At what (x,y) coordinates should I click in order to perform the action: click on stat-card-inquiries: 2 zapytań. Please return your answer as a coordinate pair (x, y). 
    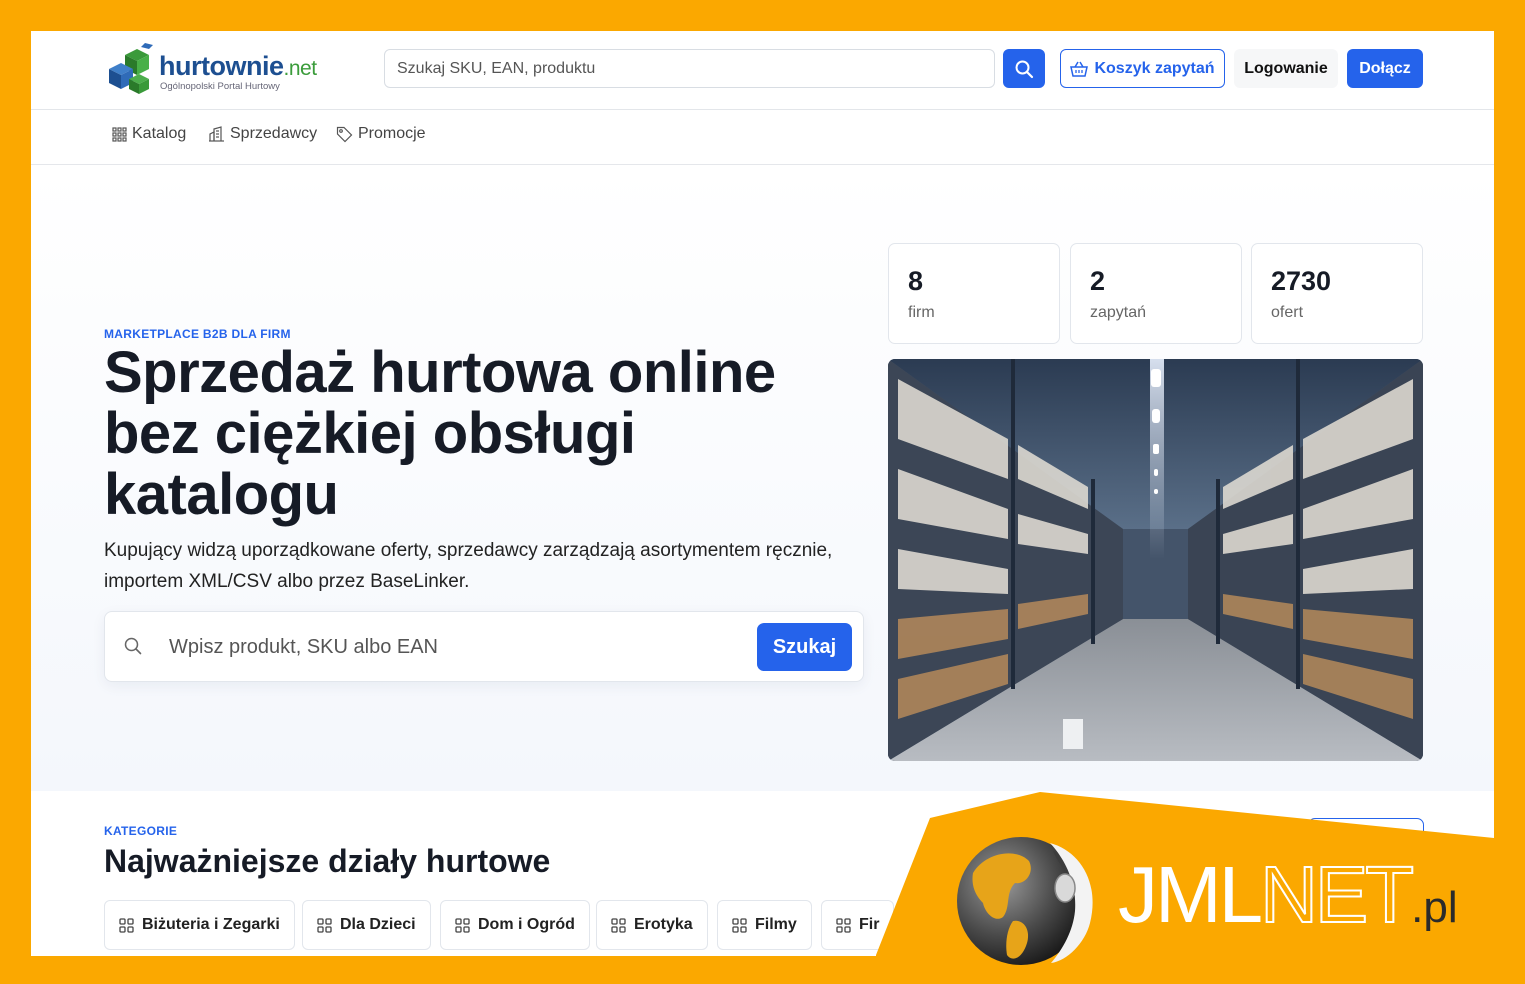
    Looking at the image, I should click on (1156, 293).